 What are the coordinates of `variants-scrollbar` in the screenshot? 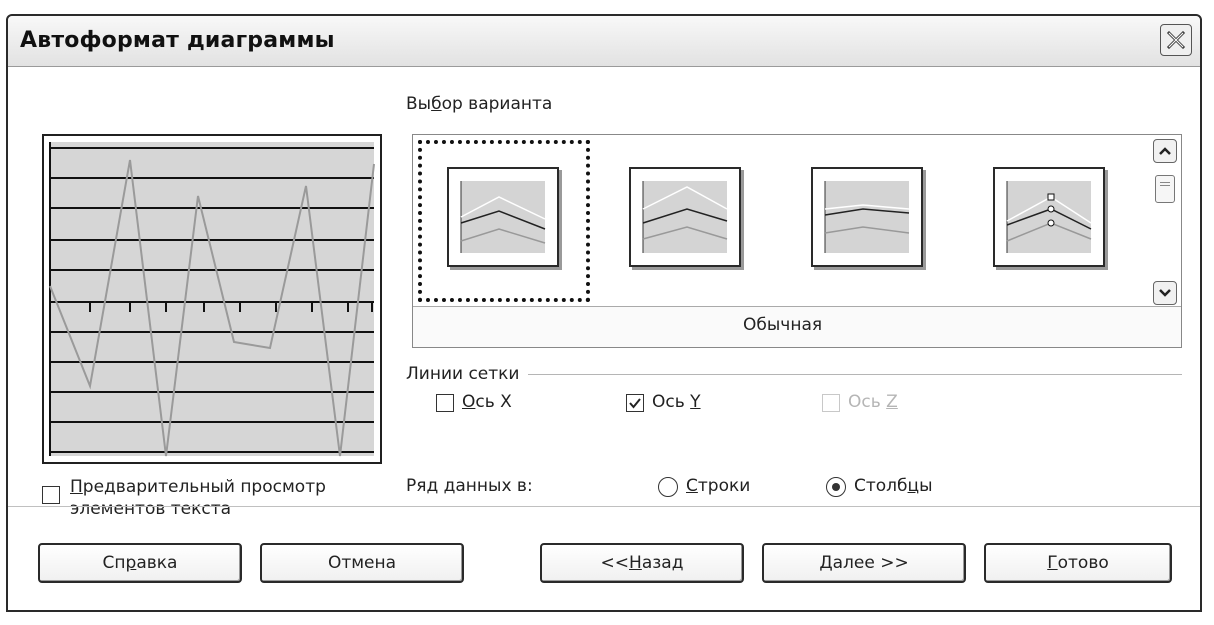 It's located at (1166, 224).